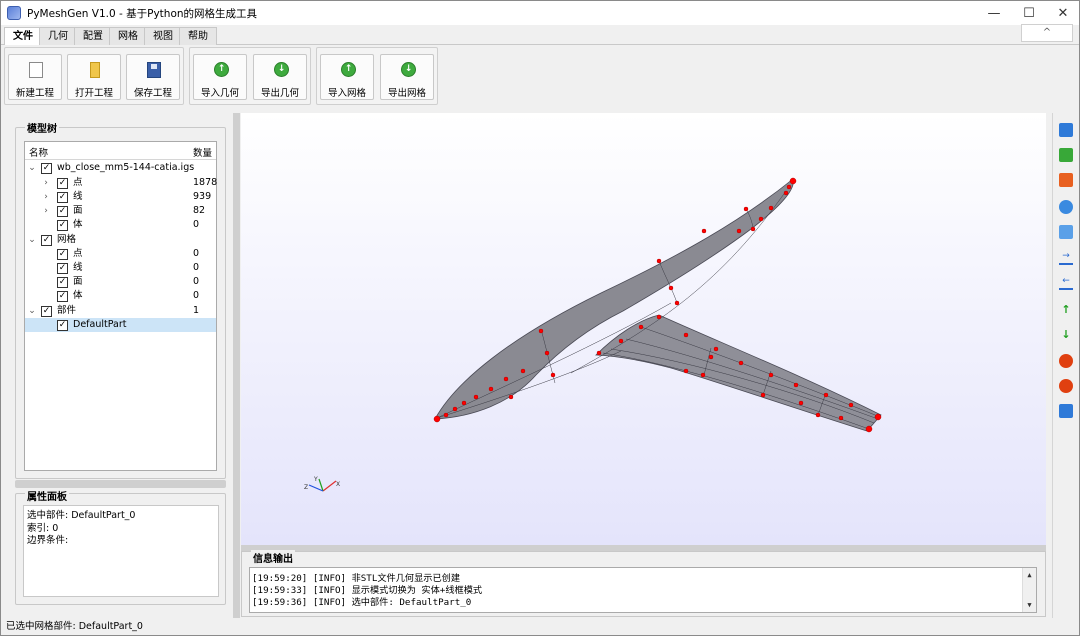 The height and width of the screenshot is (636, 1080). Describe the element at coordinates (120, 240) in the screenshot. I see `tree-item-mesh: ⌄ ✓ 网格` at that location.